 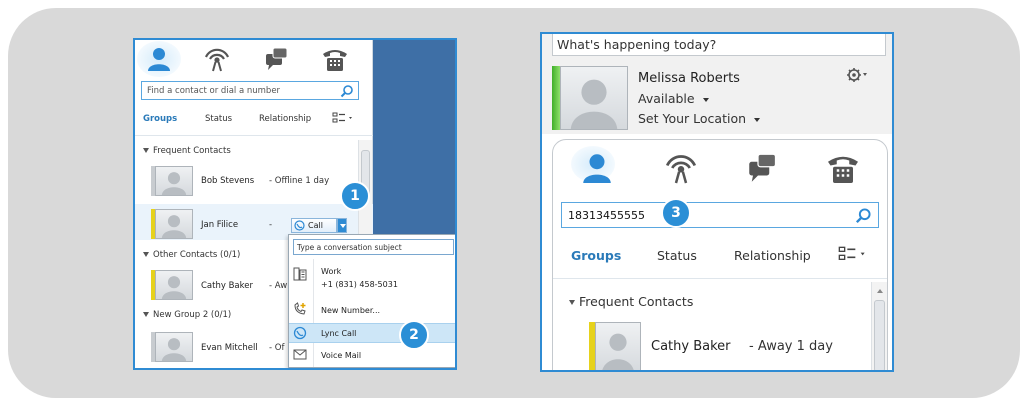 I want to click on scrollbar-thumb, so click(x=879, y=335).